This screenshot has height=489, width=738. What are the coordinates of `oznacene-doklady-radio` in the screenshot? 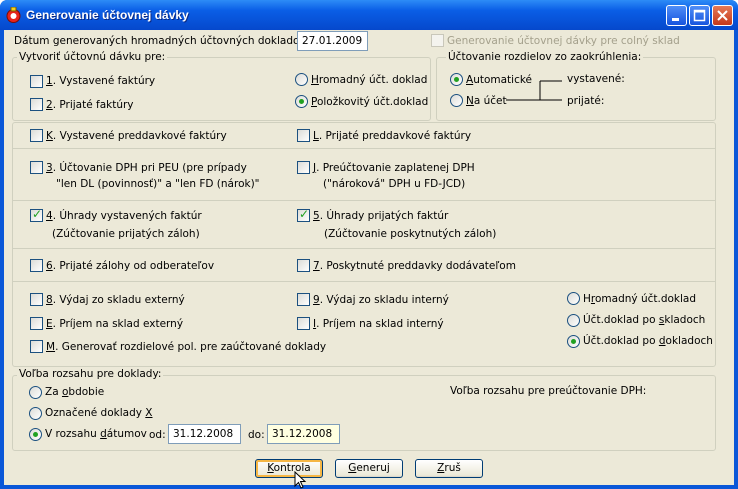 It's located at (35, 413).